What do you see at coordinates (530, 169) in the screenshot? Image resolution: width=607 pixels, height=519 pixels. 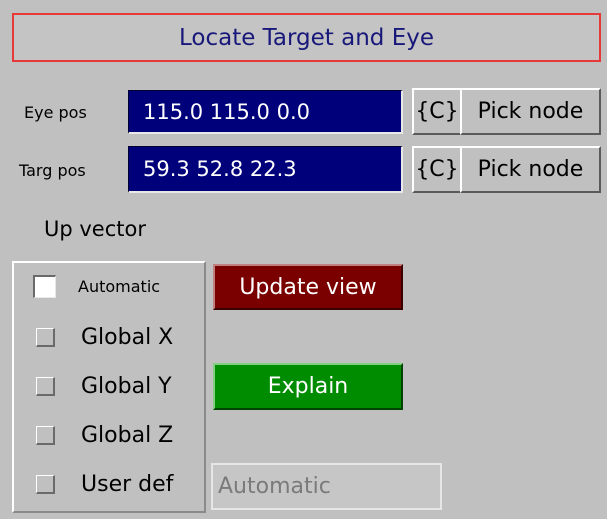 I see `targ-pos-pick-node-button: Pick node` at bounding box center [530, 169].